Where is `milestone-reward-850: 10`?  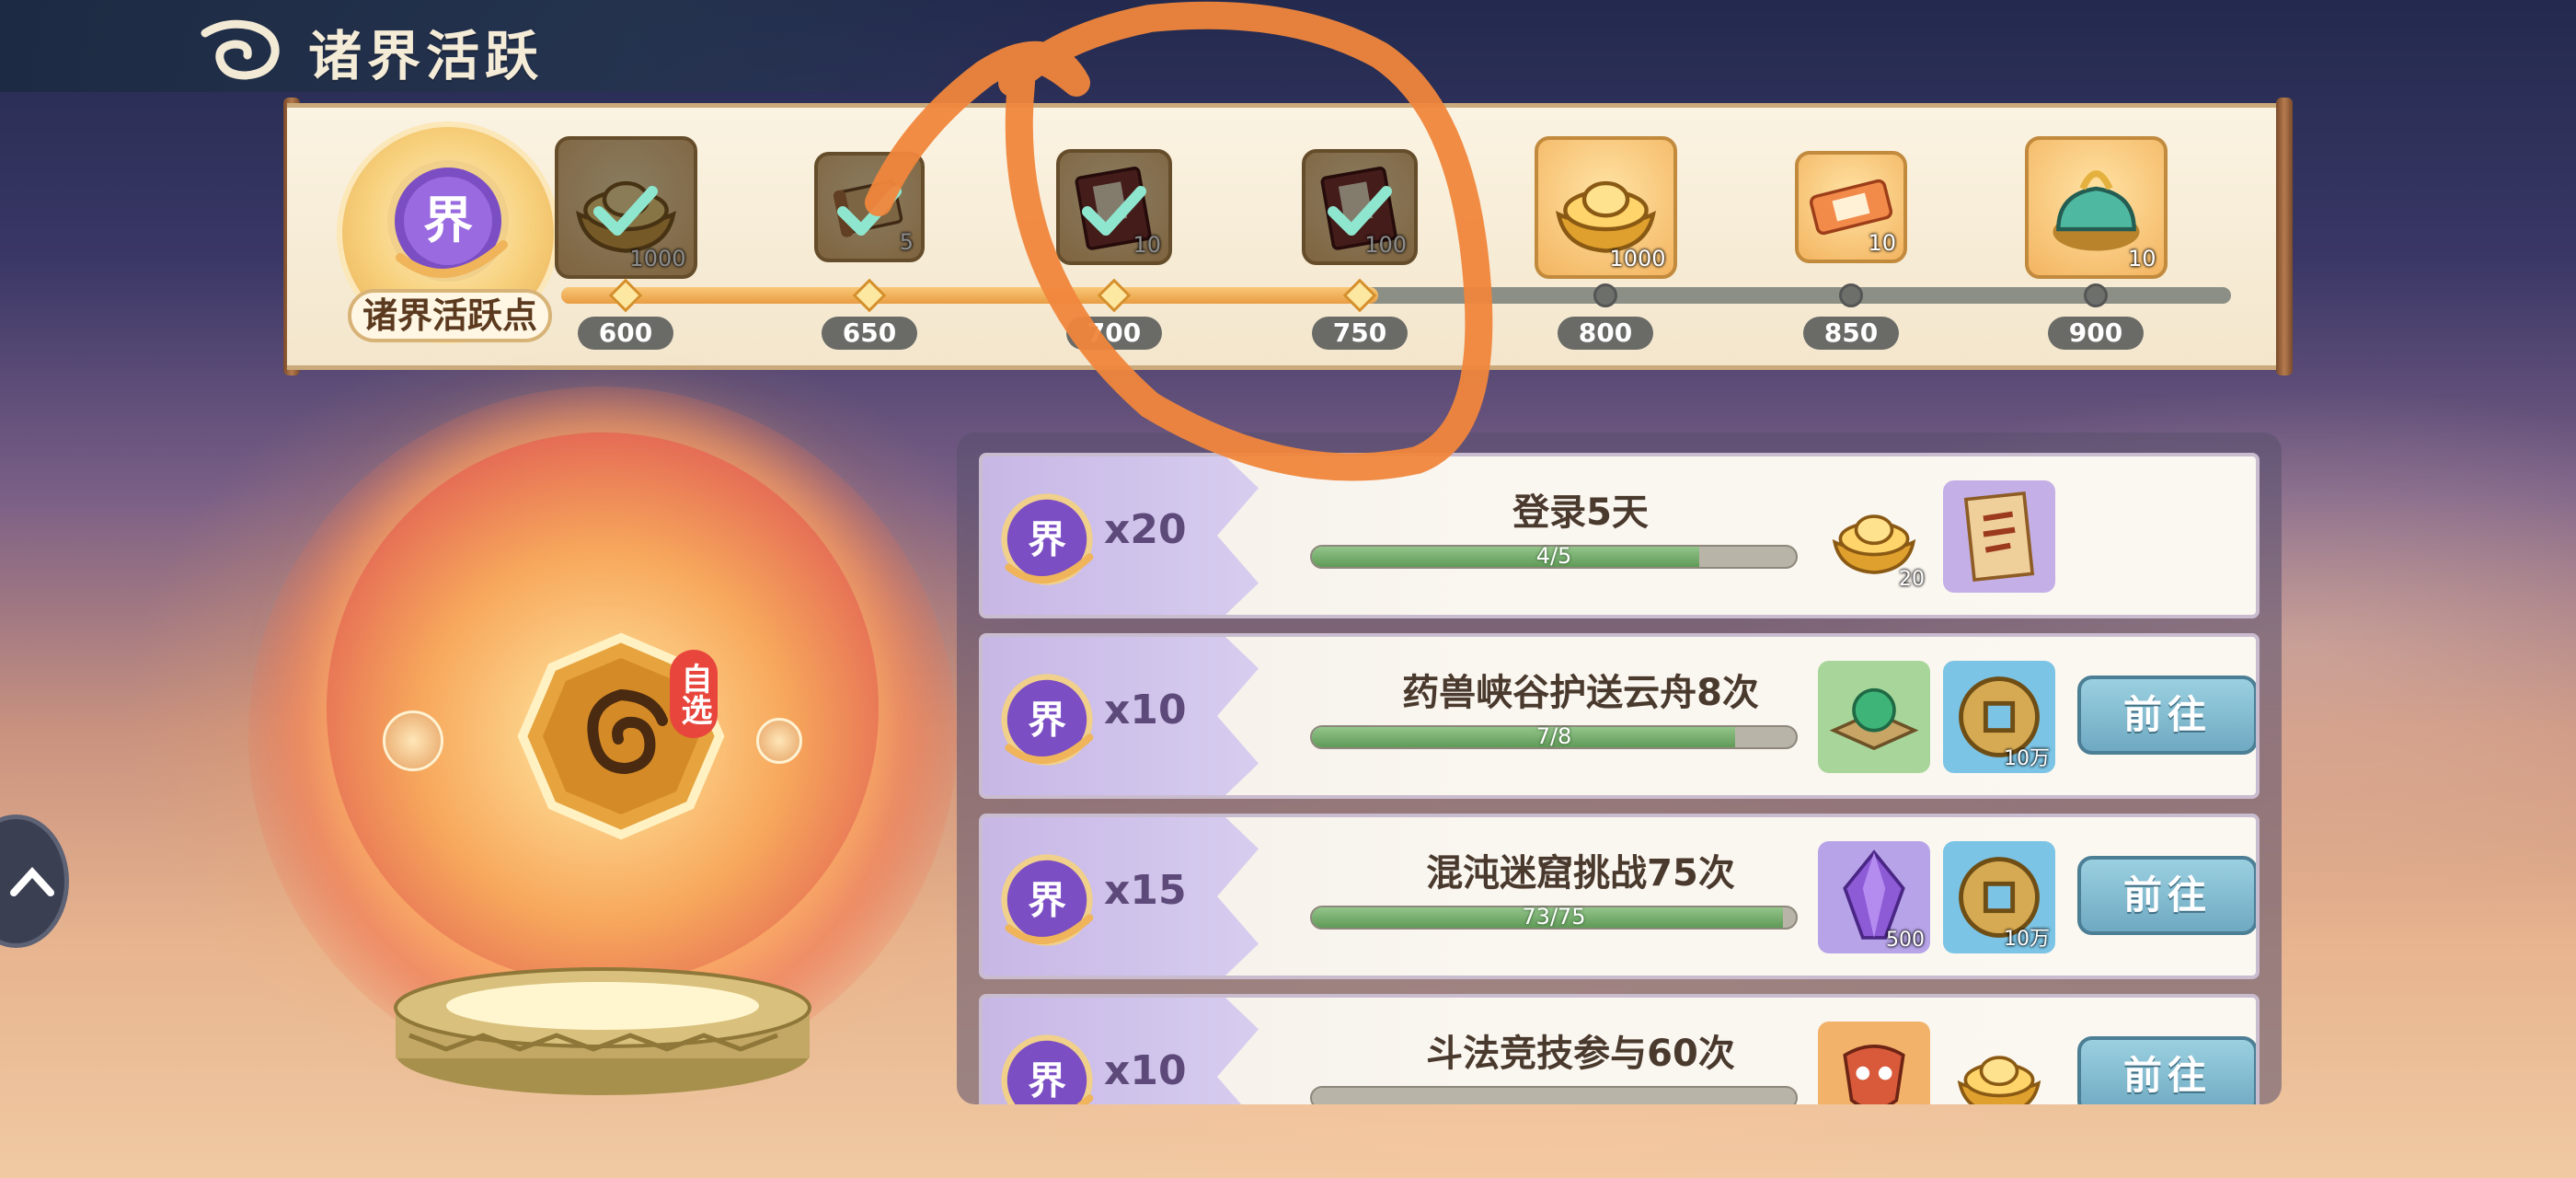
milestone-reward-850: 10 is located at coordinates (1851, 207).